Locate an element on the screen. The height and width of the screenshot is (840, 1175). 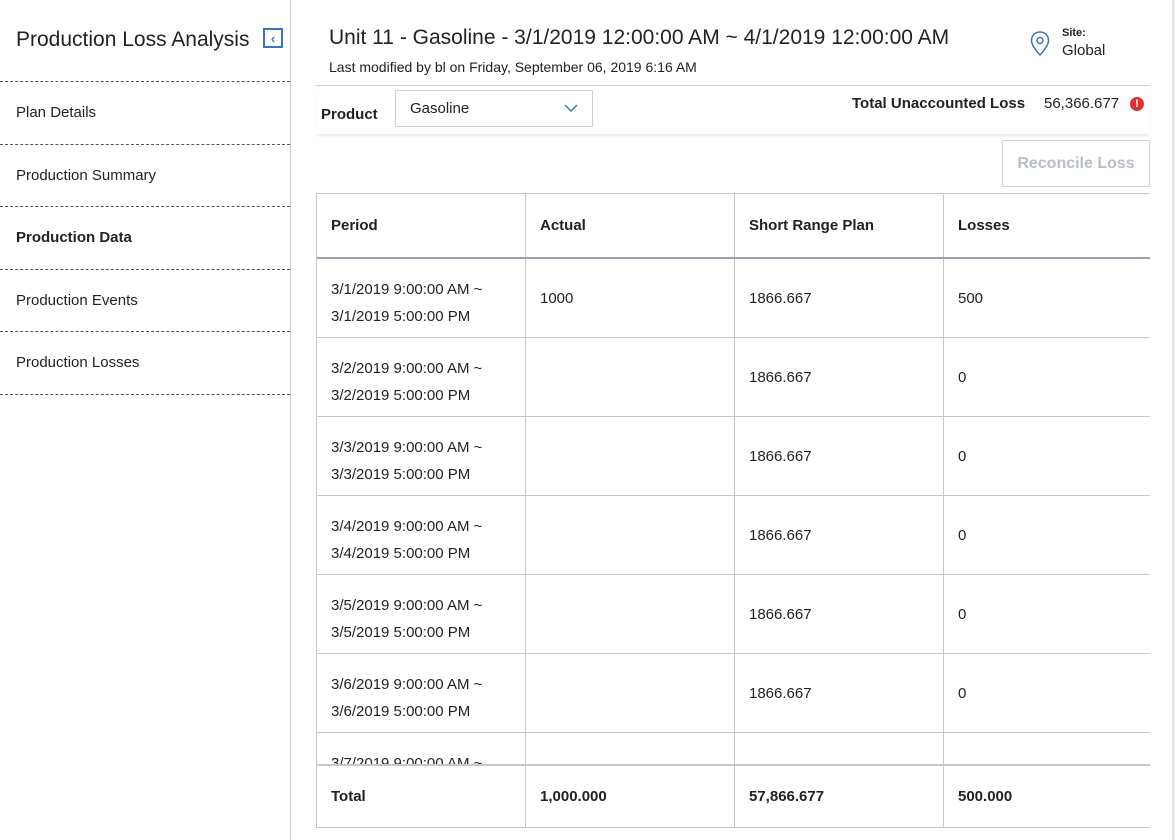
product-select-value: Gasoline is located at coordinates (440, 108).